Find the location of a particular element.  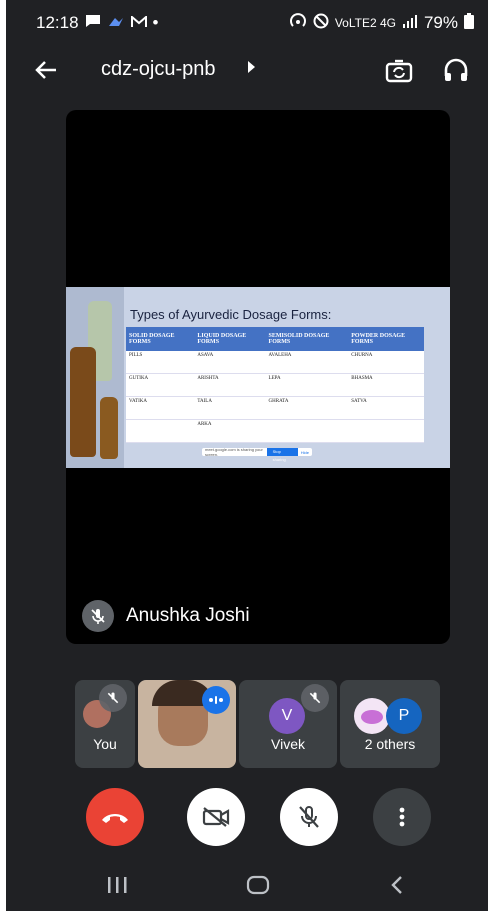

call-top-bar: cdz-ojcu-pnb is located at coordinates (247, 71).